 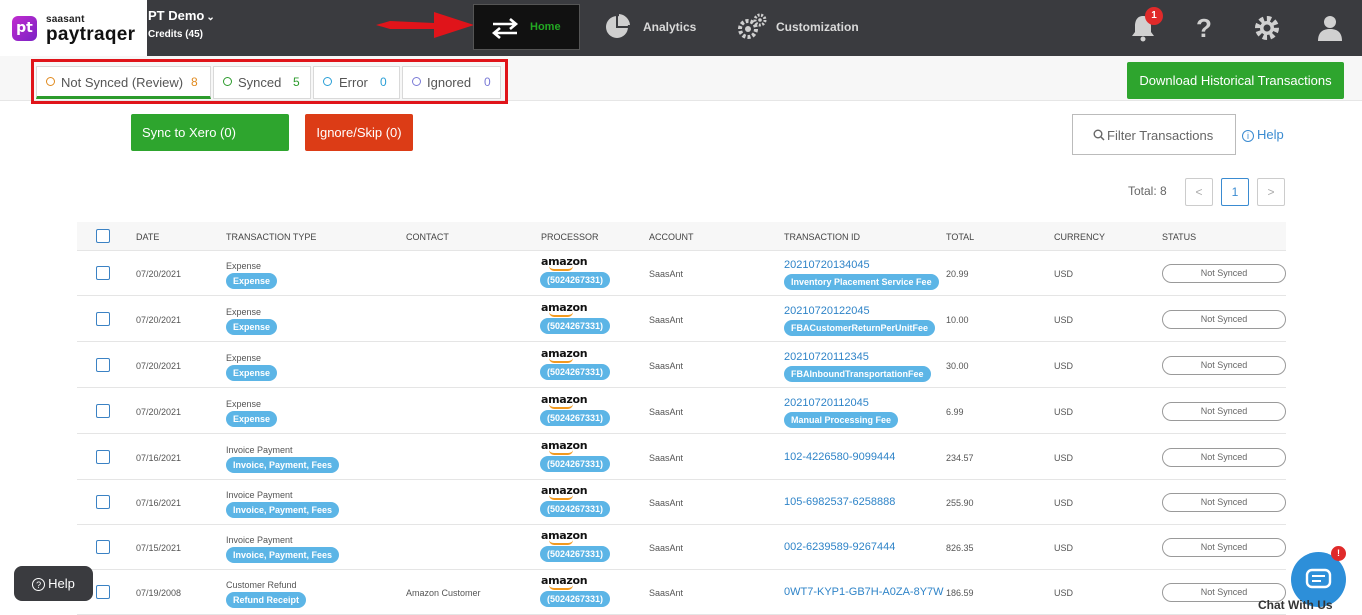 I want to click on nav-customization: Customization, so click(x=802, y=28).